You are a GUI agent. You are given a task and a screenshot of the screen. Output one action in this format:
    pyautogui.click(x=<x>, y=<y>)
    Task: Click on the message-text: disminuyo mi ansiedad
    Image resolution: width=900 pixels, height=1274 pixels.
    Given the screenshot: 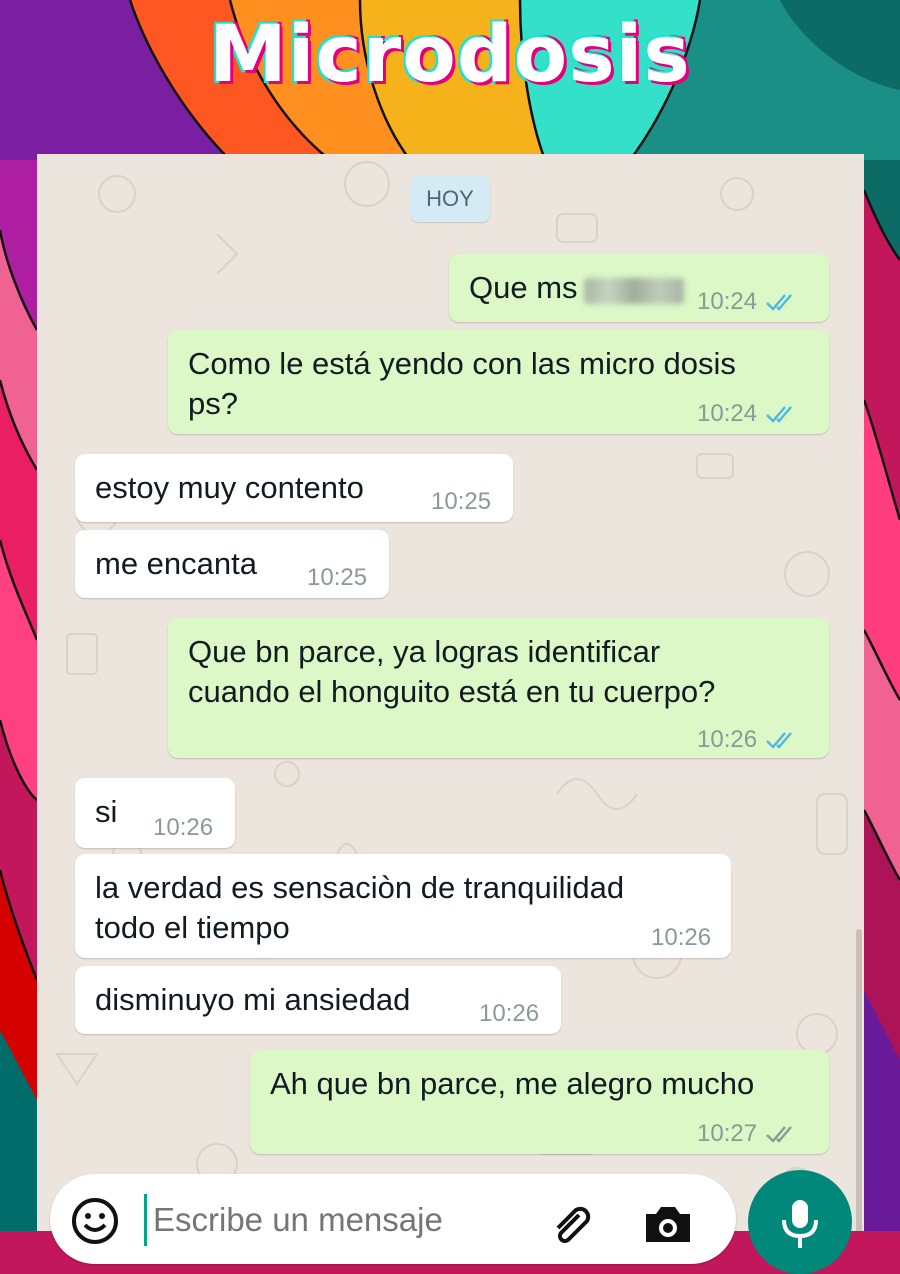 What is the action you would take?
    pyautogui.click(x=253, y=999)
    